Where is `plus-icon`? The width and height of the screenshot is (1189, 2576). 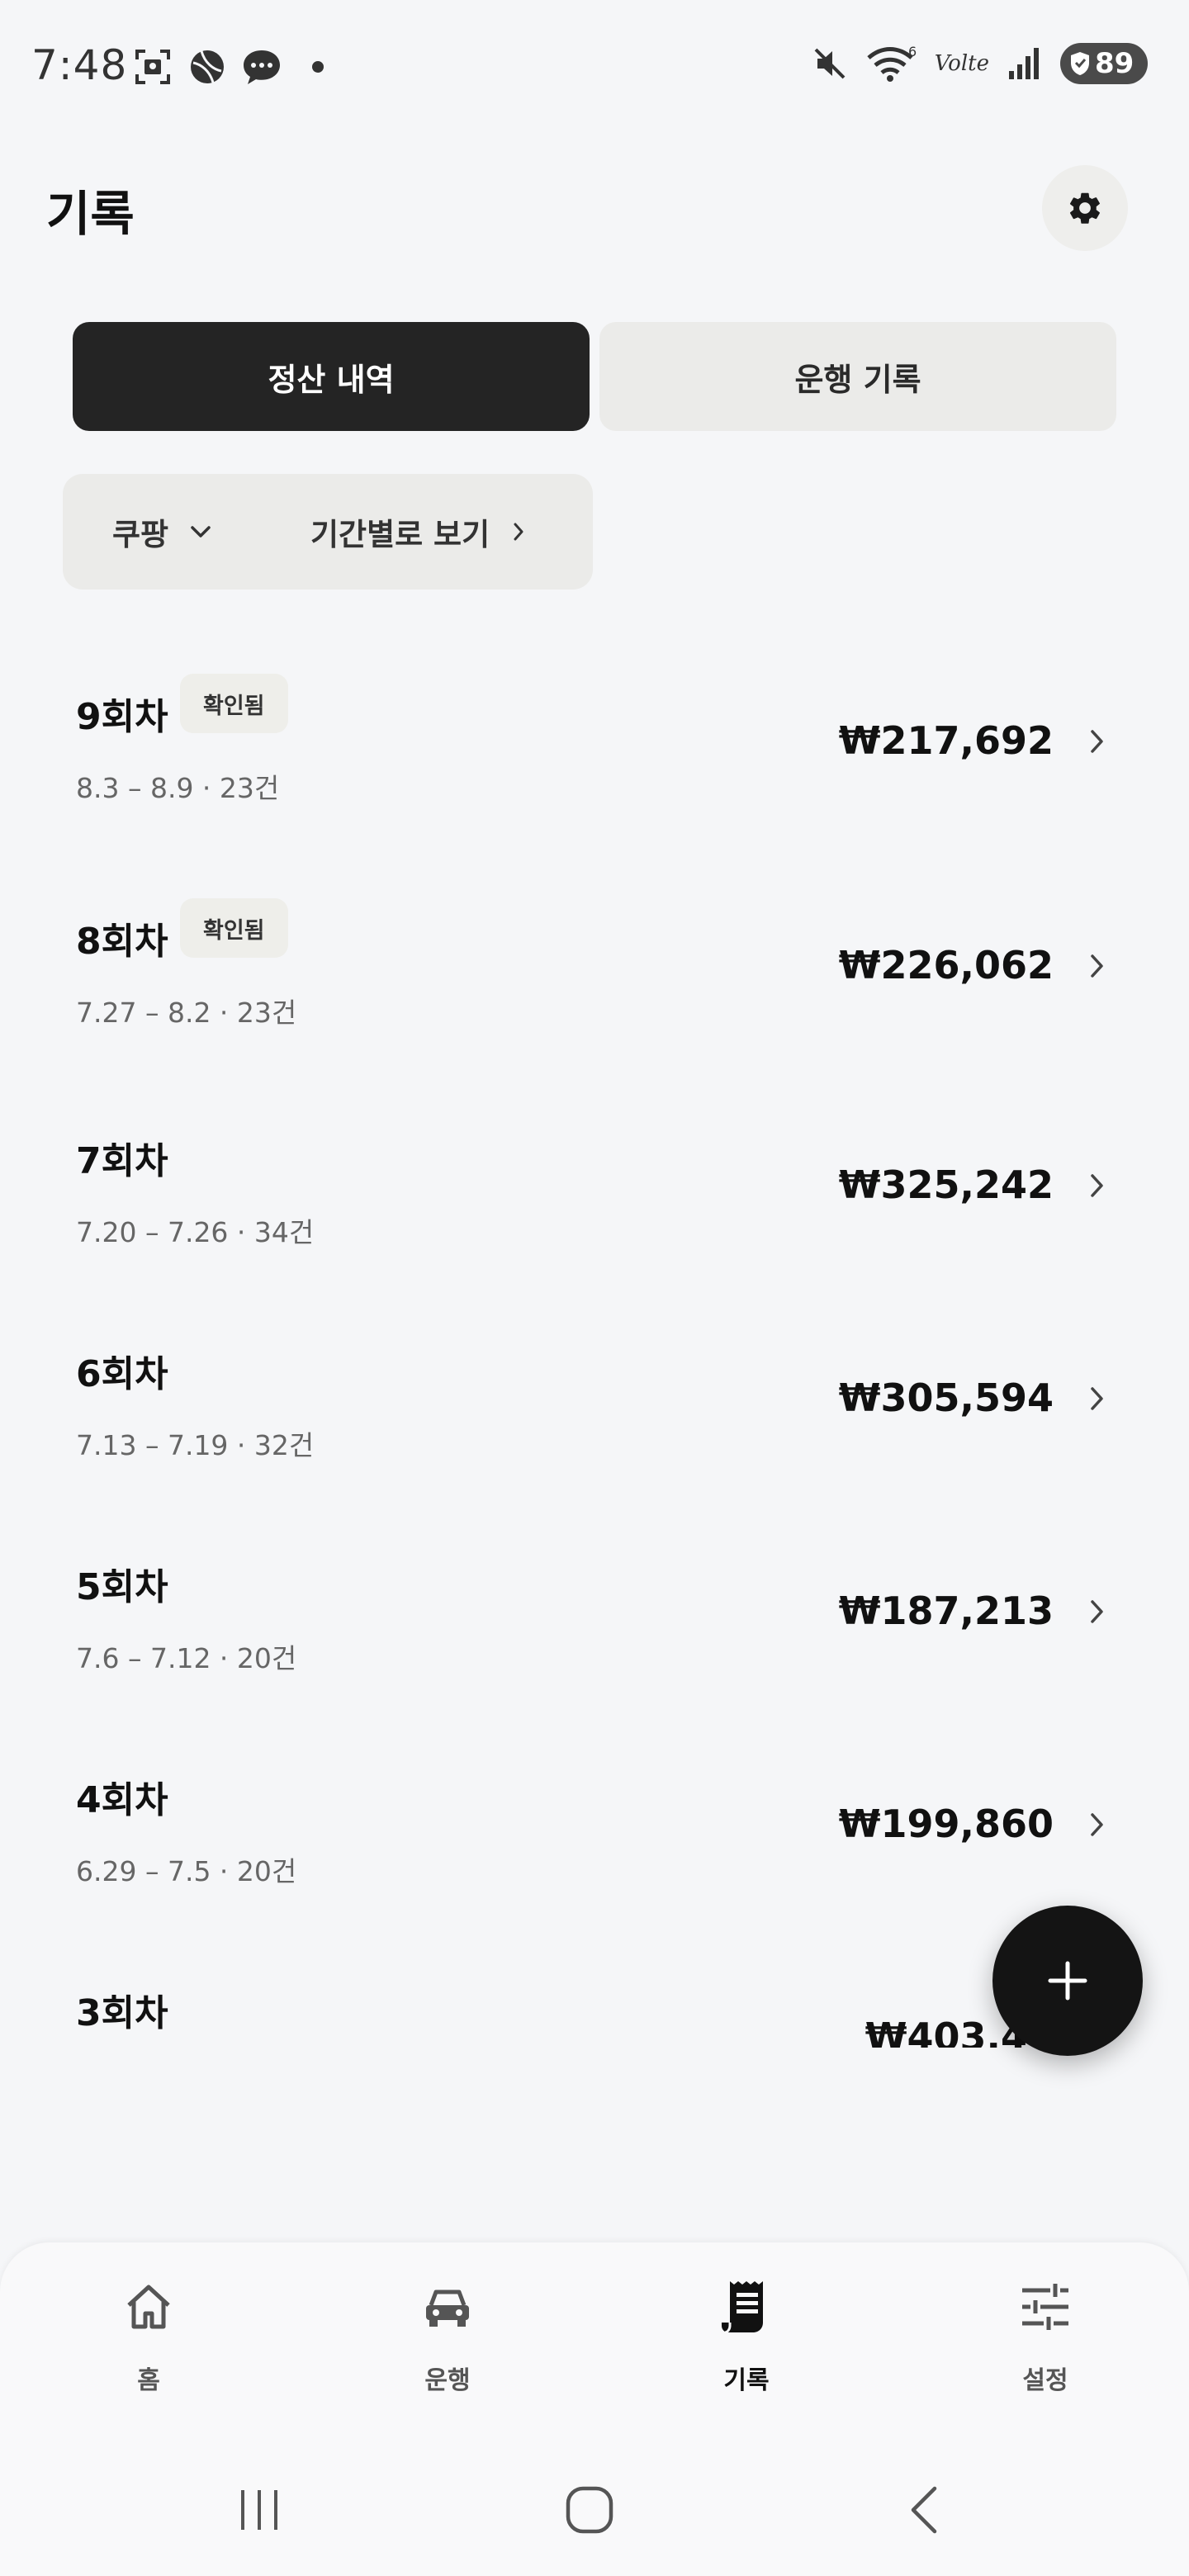
plus-icon is located at coordinates (1067, 1981).